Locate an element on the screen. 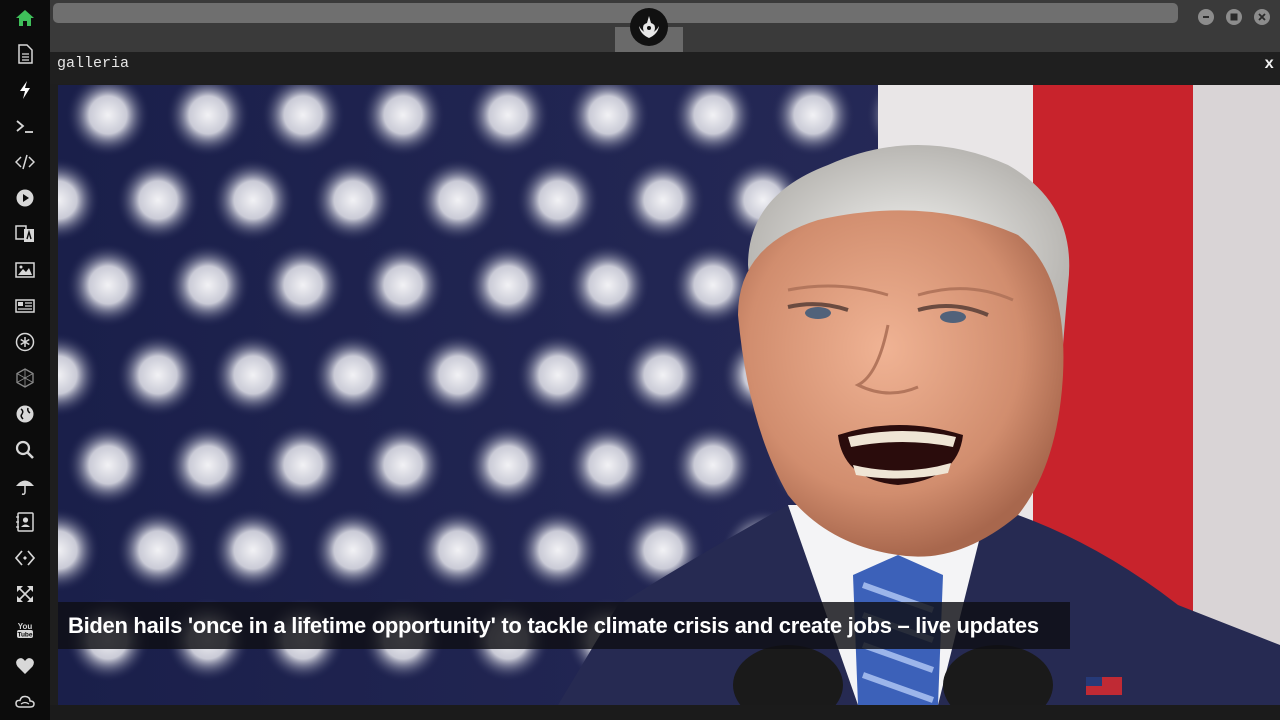 This screenshot has height=720, width=1280. play-icon is located at coordinates (25, 198).